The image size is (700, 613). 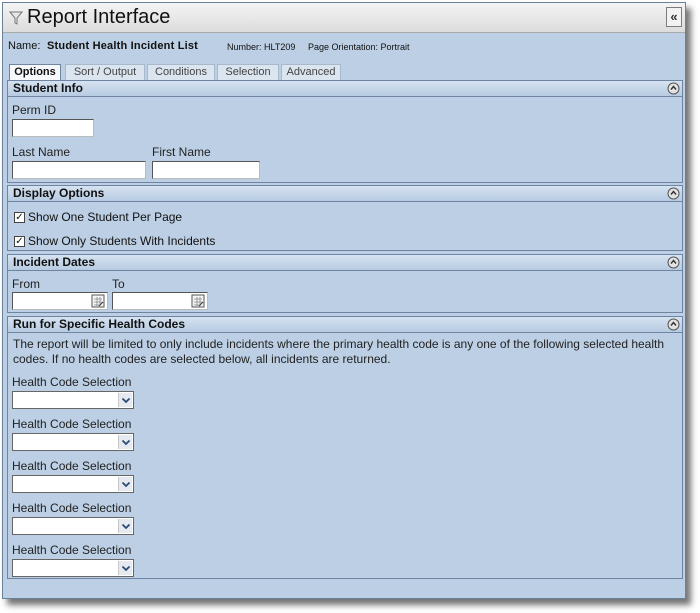 What do you see at coordinates (359, 47) in the screenshot?
I see `page-orientation: Page Orientation: Portrait` at bounding box center [359, 47].